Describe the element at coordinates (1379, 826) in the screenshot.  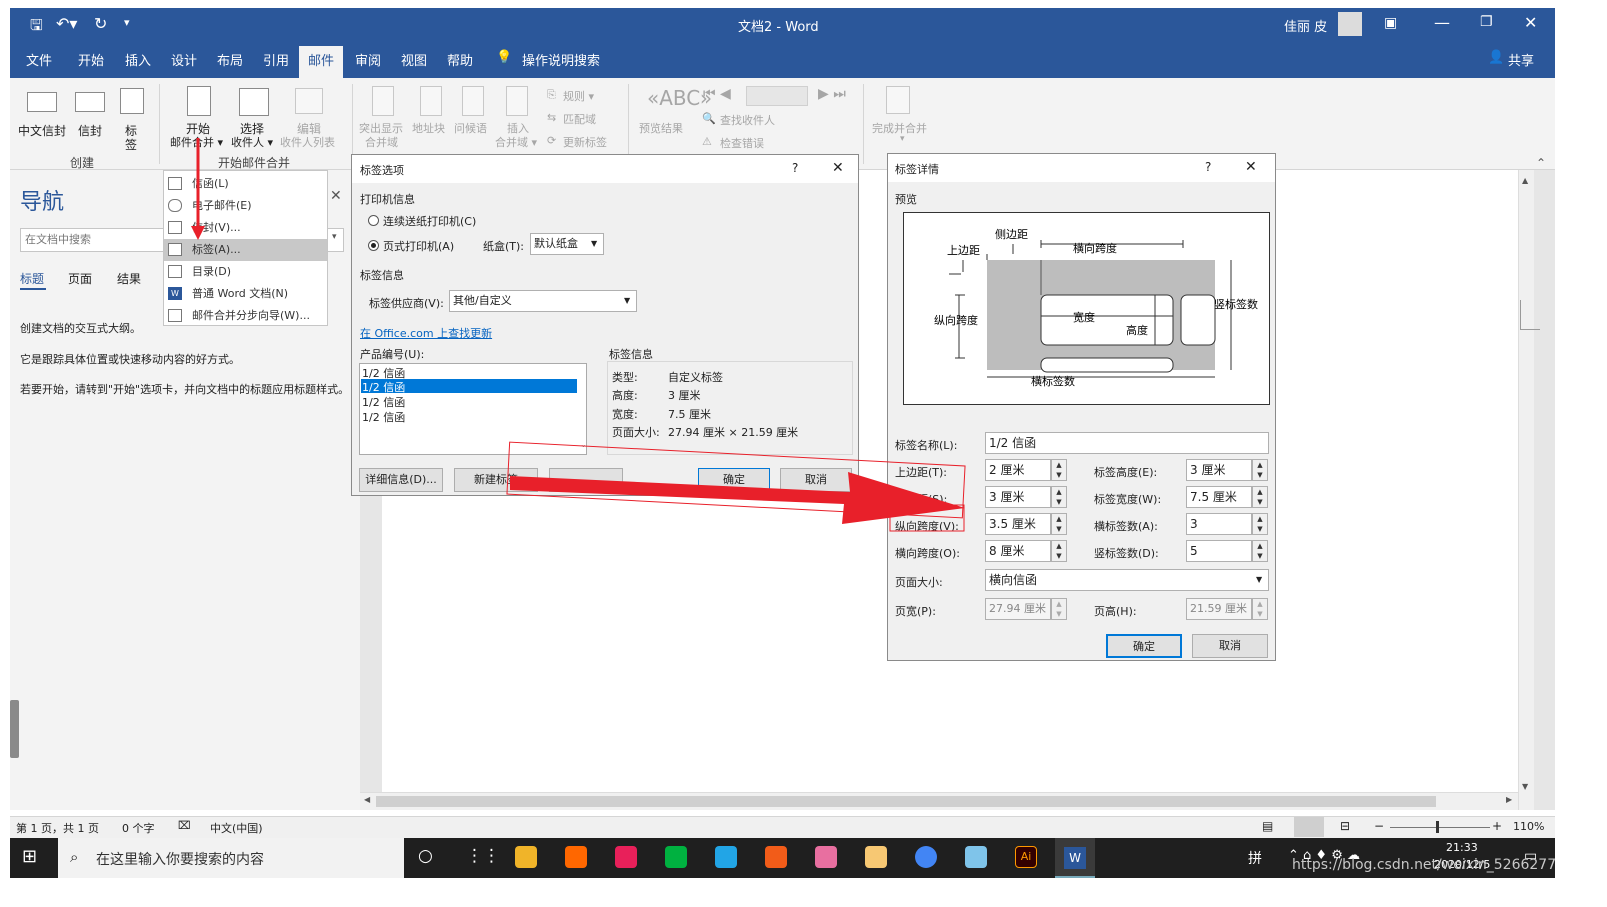
I see `zoom-out-icon: −` at that location.